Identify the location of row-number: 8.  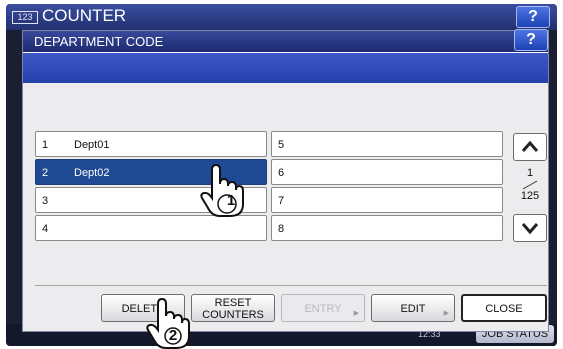
(281, 229).